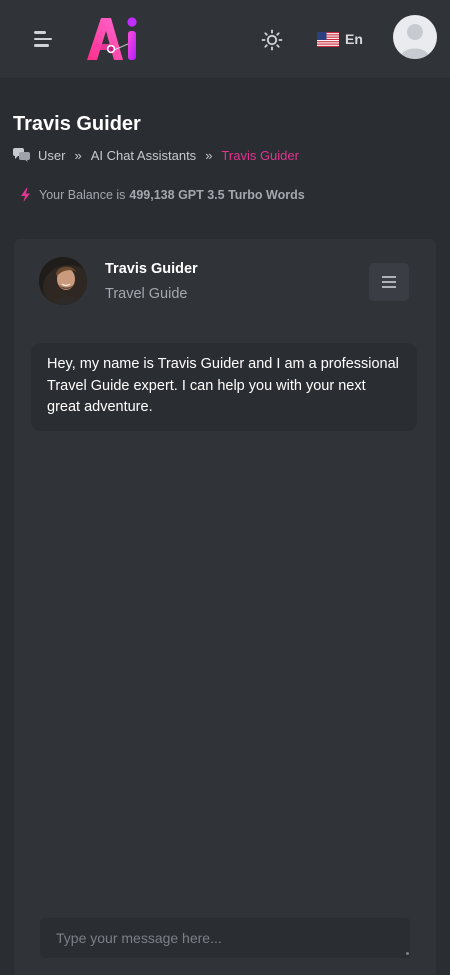 Image resolution: width=450 pixels, height=975 pixels. I want to click on assistant-avatar, so click(63, 281).